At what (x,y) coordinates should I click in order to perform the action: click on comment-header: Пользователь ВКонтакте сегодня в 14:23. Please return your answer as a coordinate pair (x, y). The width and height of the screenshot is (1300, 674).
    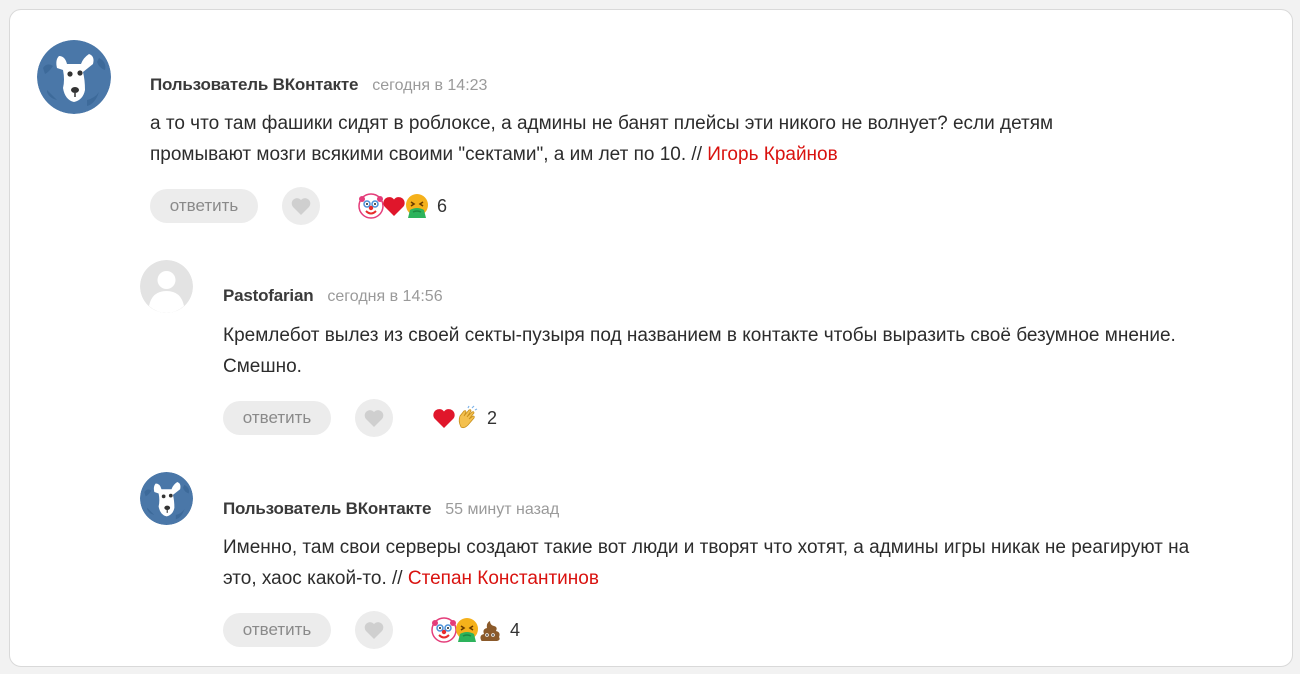
    Looking at the image, I should click on (318, 85).